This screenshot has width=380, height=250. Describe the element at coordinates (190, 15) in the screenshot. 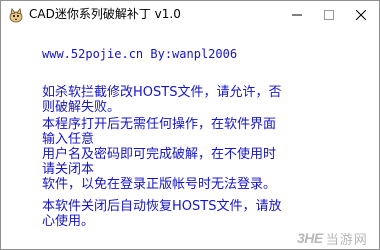

I see `title-bar: CAD迷你系列破解补丁 v1.0` at that location.